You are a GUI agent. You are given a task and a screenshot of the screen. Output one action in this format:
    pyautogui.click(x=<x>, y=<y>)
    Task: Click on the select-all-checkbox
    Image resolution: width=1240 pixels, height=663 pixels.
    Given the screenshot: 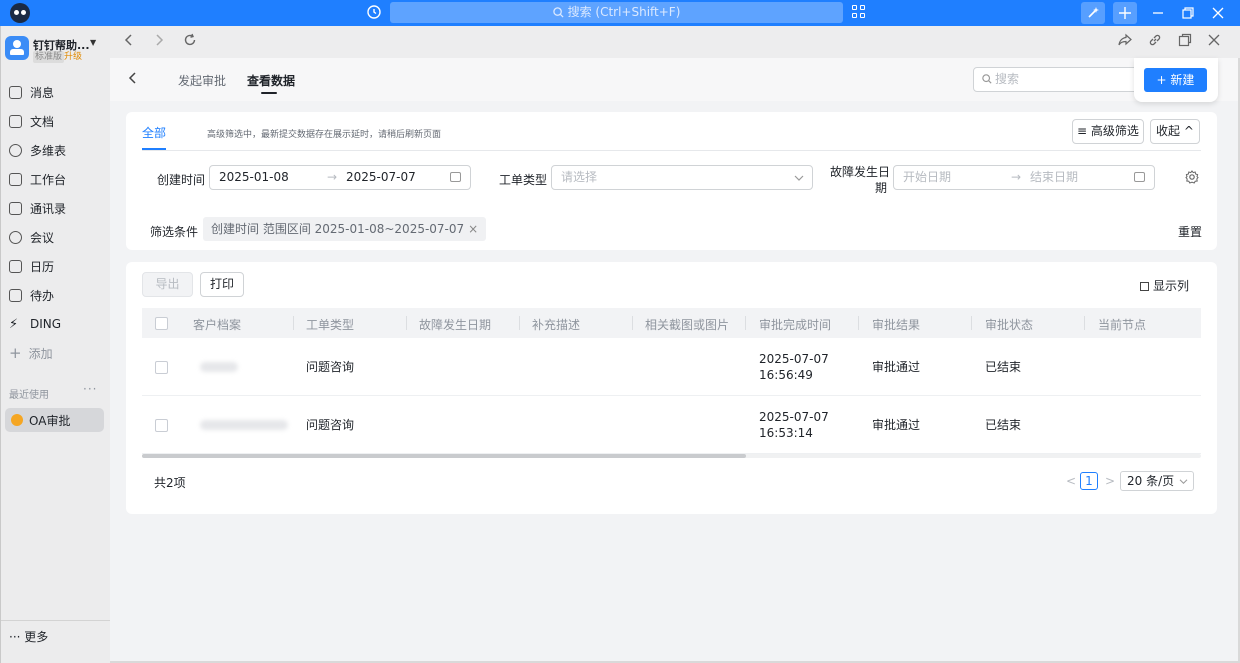 What is the action you would take?
    pyautogui.click(x=161, y=323)
    